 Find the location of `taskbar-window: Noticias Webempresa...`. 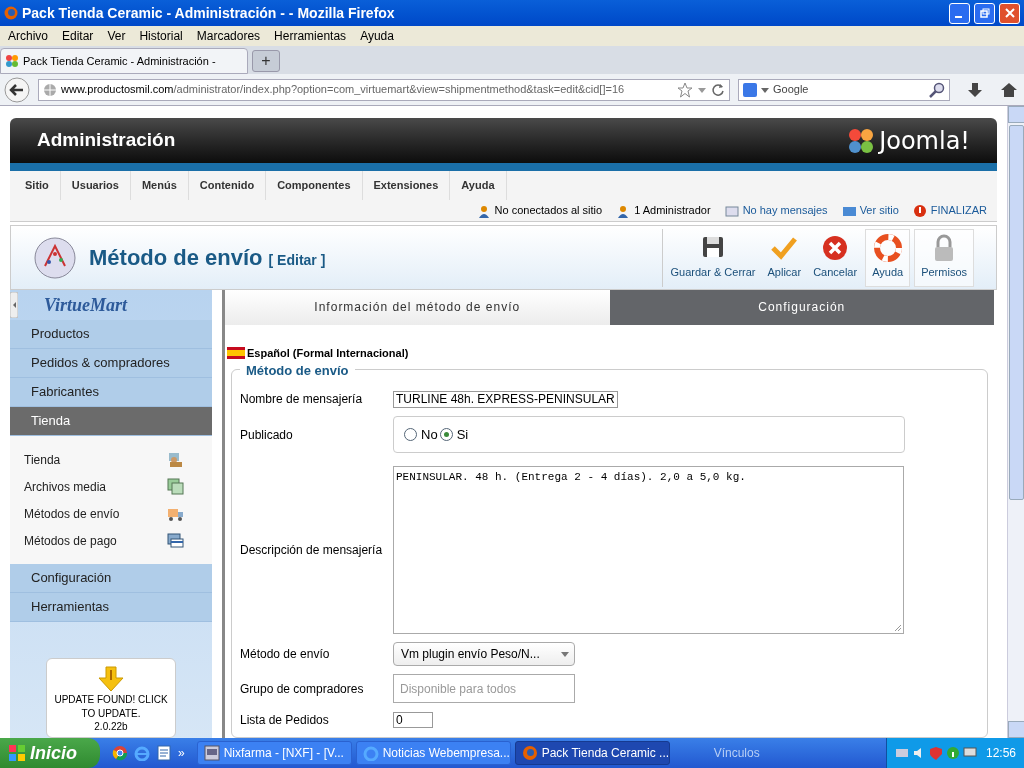

taskbar-window: Noticias Webempresa... is located at coordinates (433, 753).